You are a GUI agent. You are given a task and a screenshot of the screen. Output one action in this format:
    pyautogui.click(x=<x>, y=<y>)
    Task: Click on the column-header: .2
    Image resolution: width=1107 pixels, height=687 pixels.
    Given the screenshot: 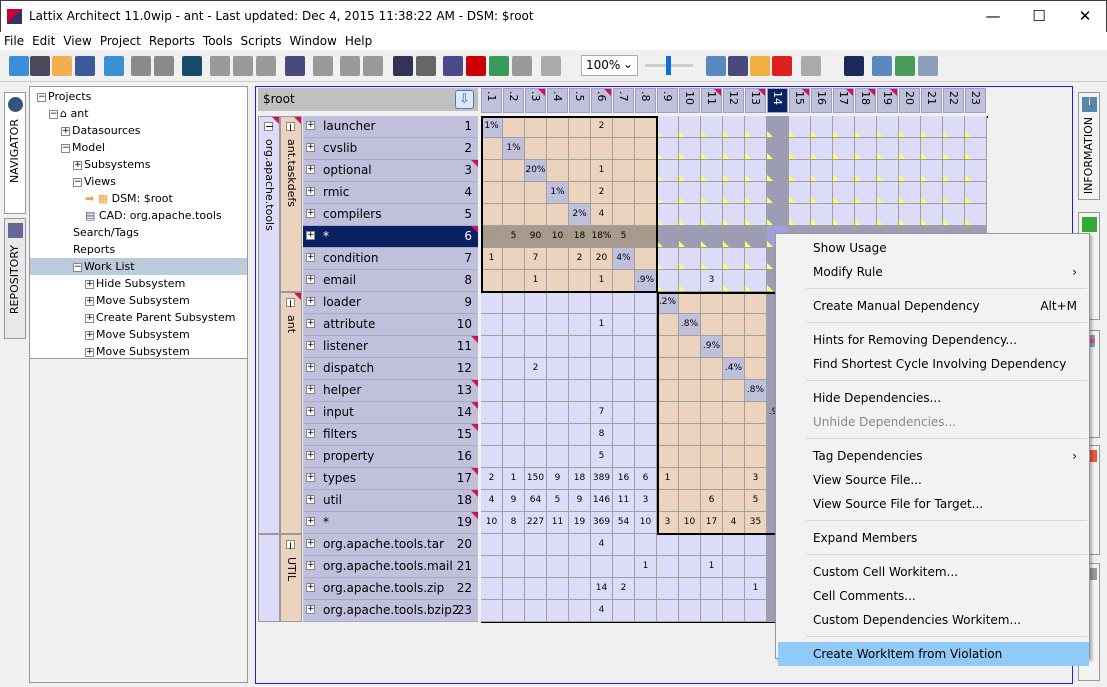 What is the action you would take?
    pyautogui.click(x=513, y=100)
    